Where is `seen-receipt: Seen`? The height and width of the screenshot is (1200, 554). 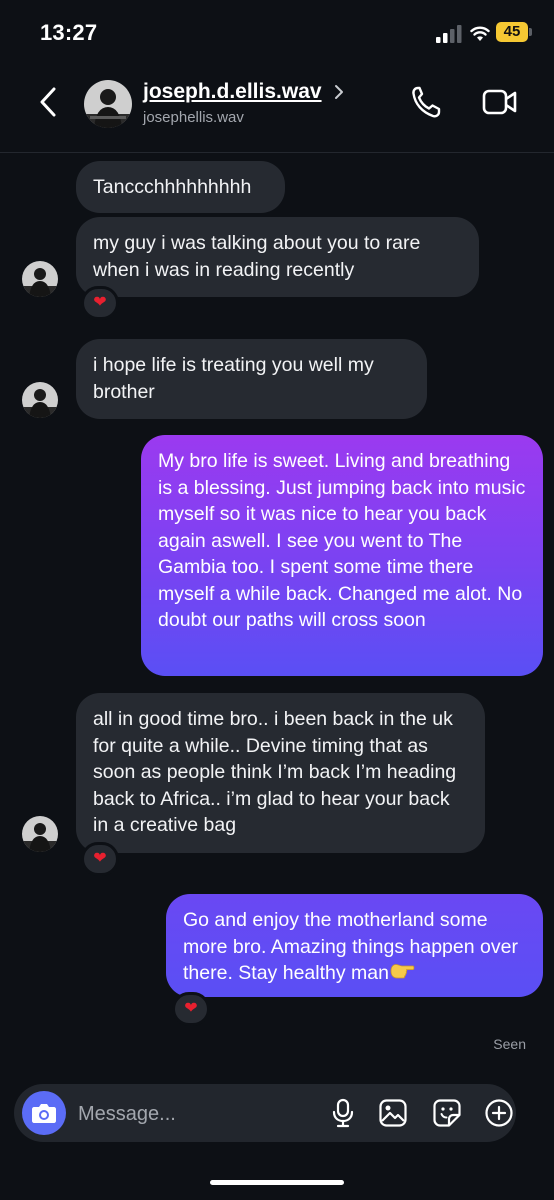 seen-receipt: Seen is located at coordinates (509, 1044).